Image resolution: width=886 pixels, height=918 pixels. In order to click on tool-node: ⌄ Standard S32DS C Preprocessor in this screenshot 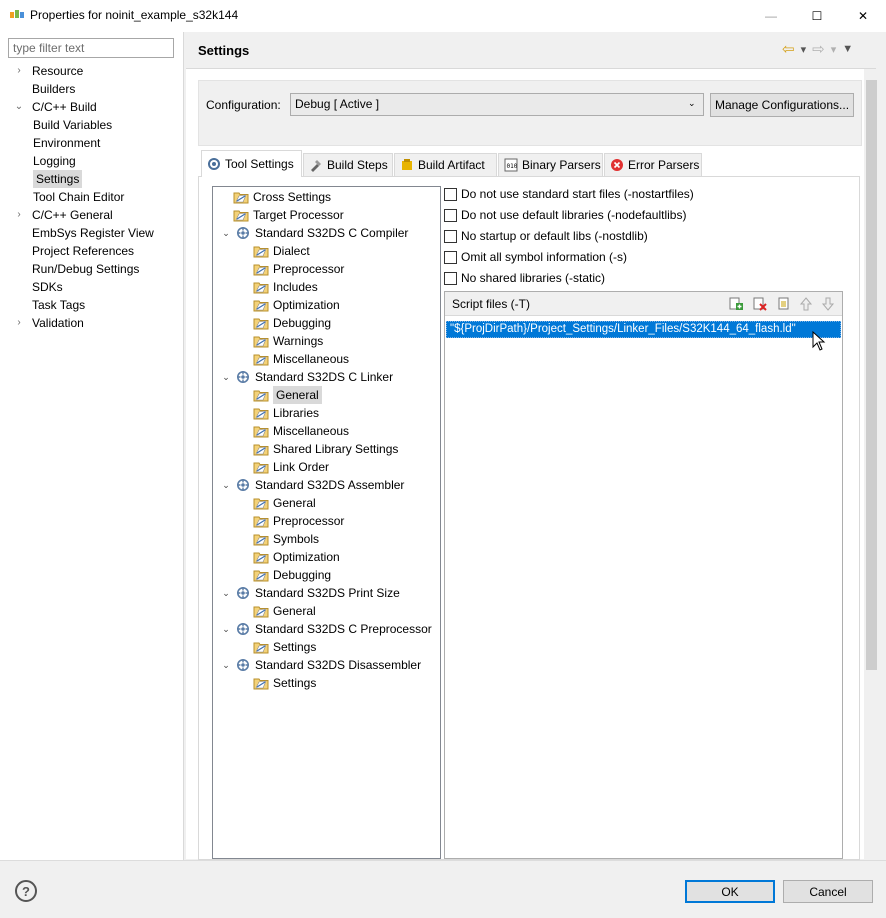, I will do `click(326, 629)`.